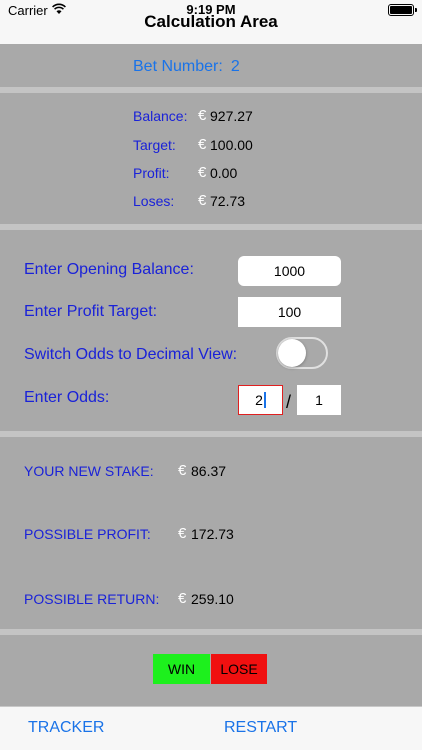 The width and height of the screenshot is (422, 750). Describe the element at coordinates (154, 201) in the screenshot. I see `loses-label: Loses:` at that location.